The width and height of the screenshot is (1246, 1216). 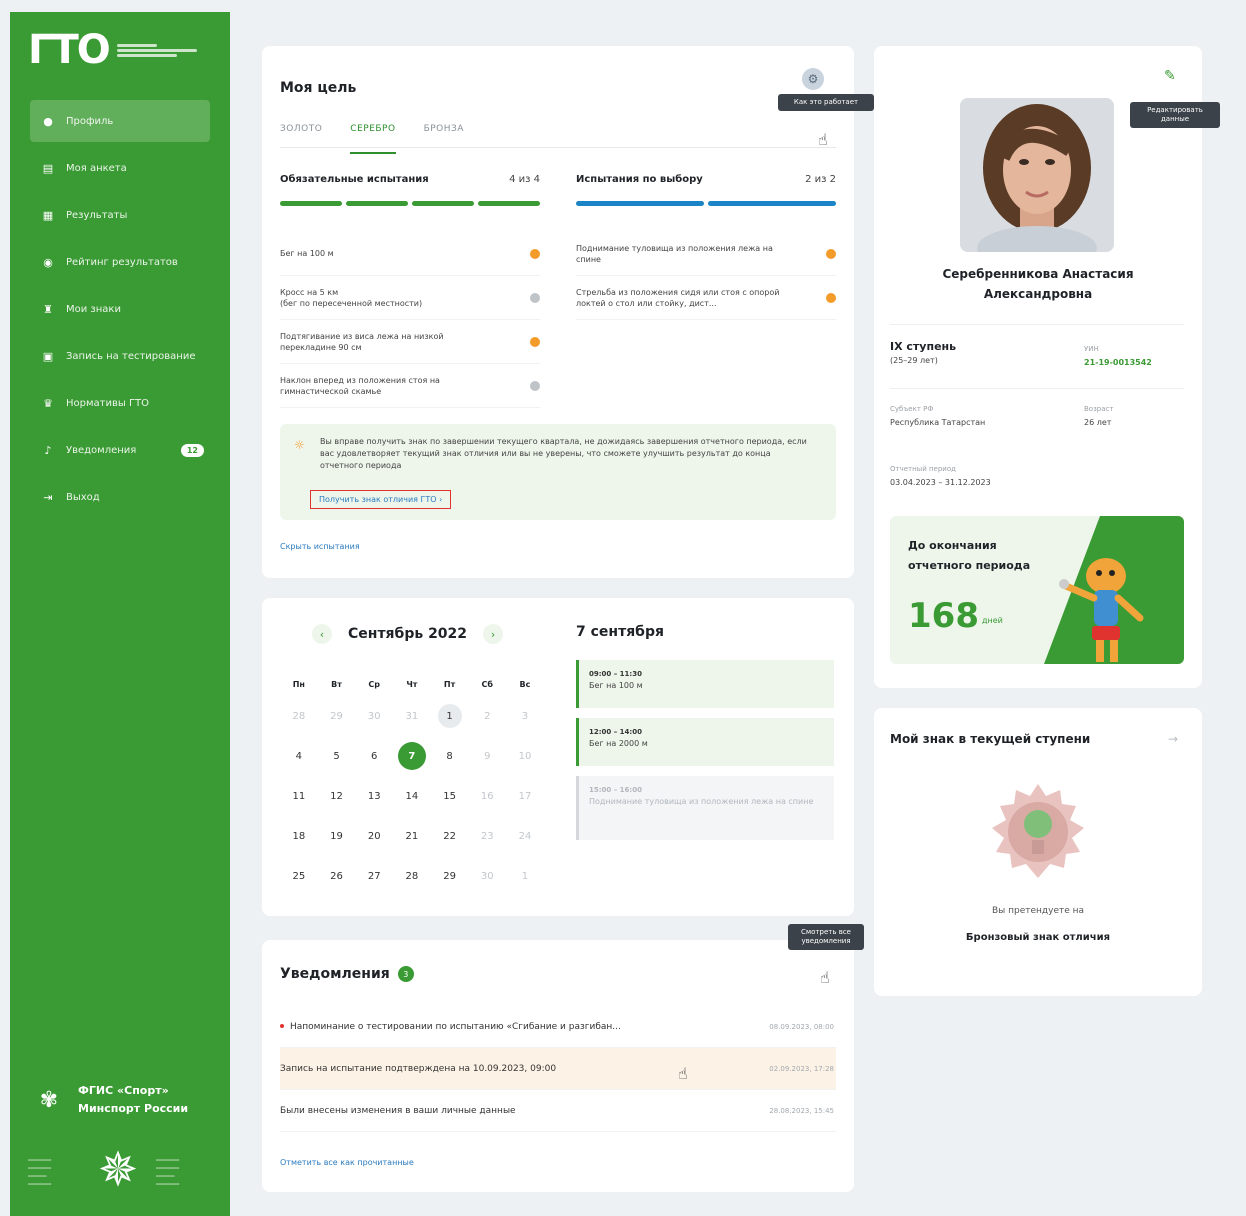 I want to click on calendar-day: 26, so click(x=337, y=876).